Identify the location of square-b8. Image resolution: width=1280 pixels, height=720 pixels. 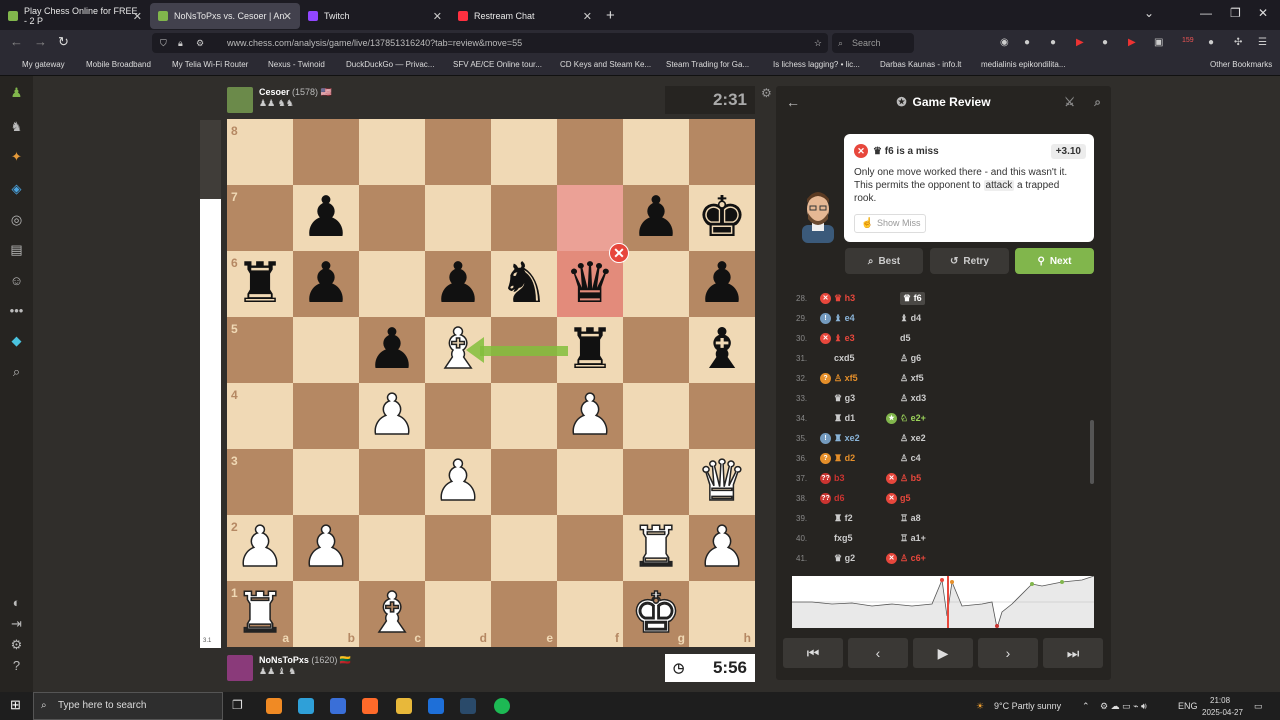
(326, 152).